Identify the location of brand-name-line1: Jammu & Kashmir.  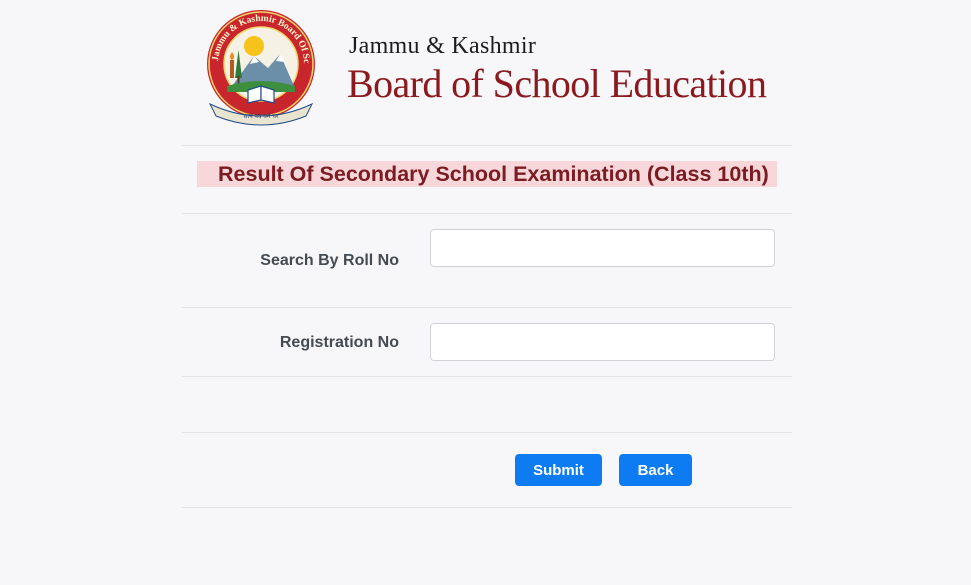
(443, 46).